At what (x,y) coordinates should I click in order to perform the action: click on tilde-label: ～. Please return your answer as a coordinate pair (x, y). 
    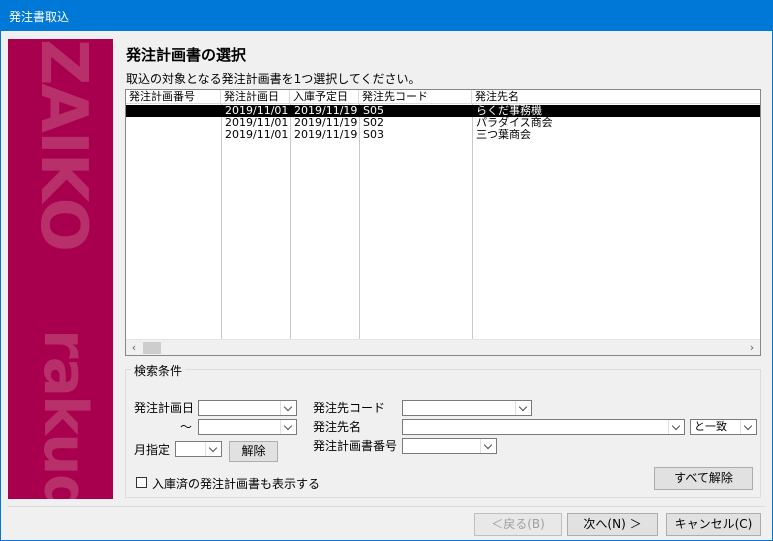
    Looking at the image, I should click on (186, 427).